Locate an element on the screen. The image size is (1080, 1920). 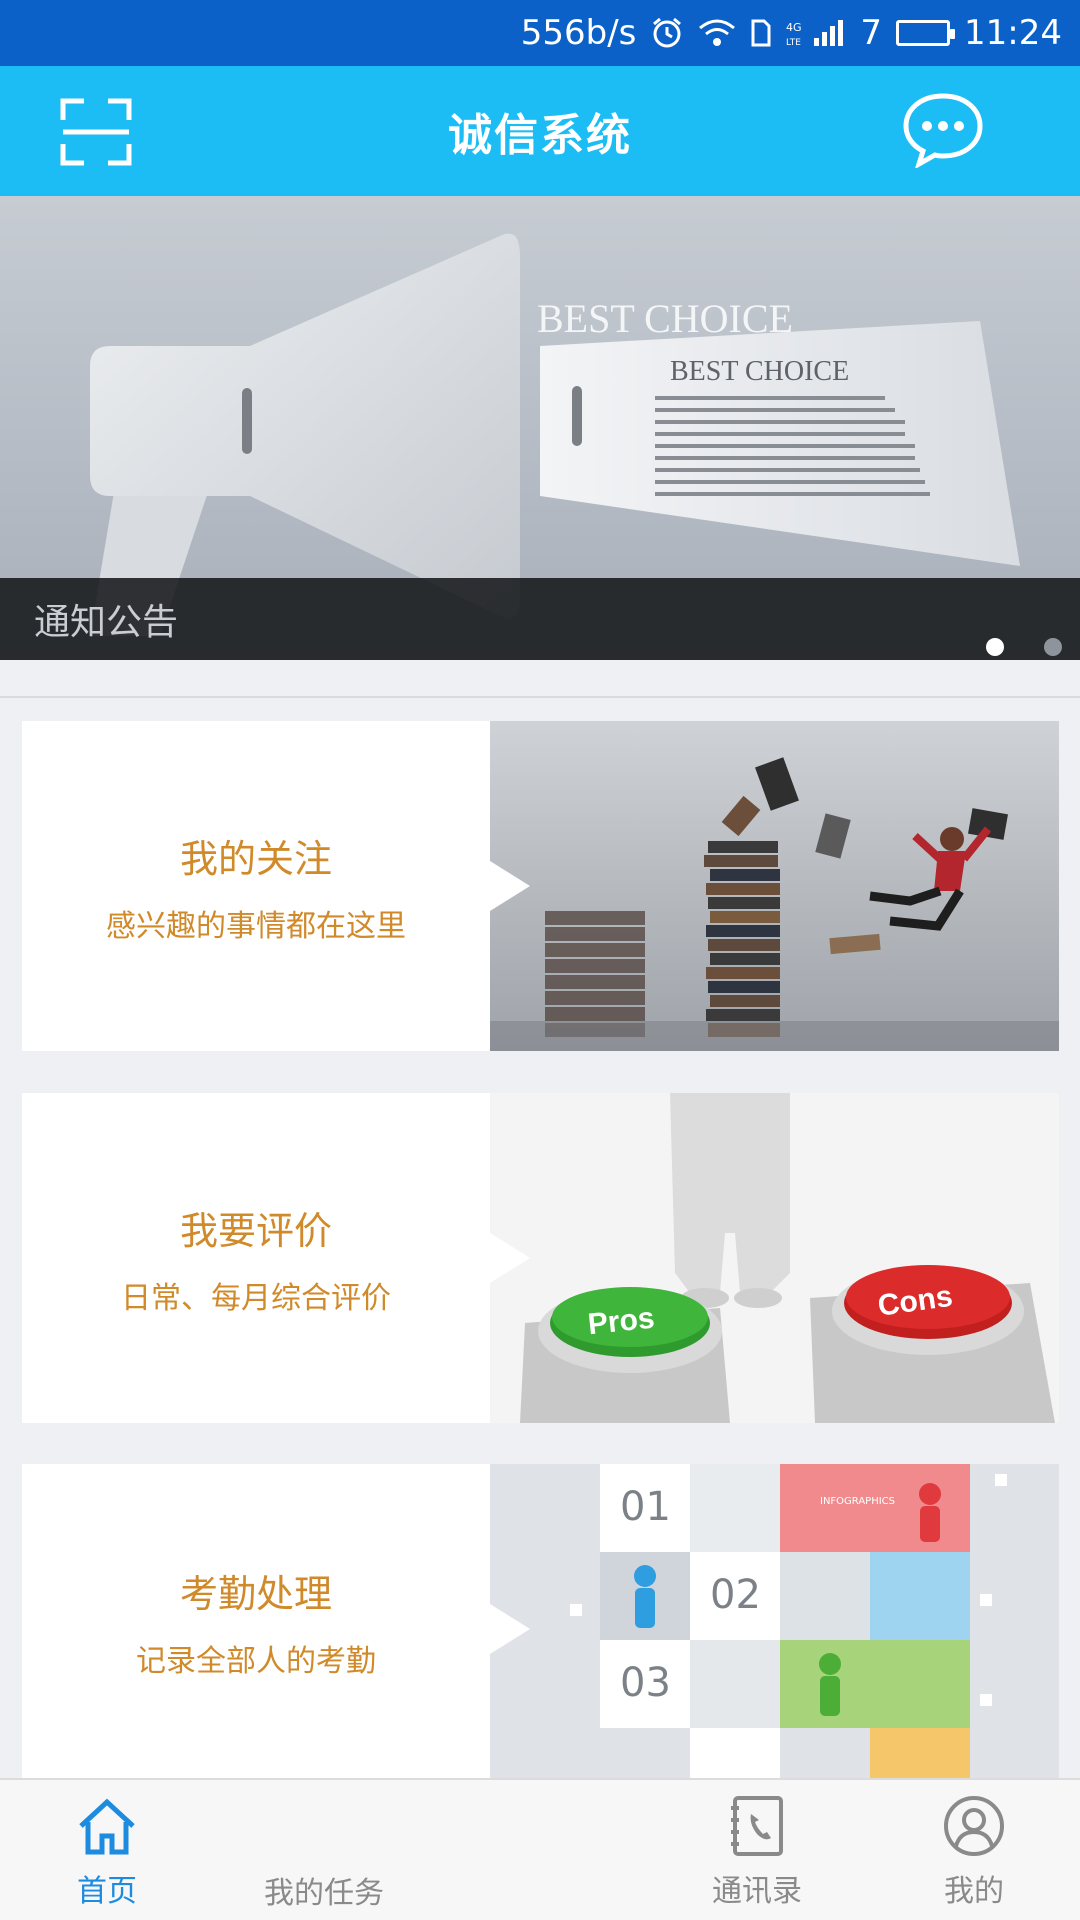
profile-icon is located at coordinates (974, 1826).